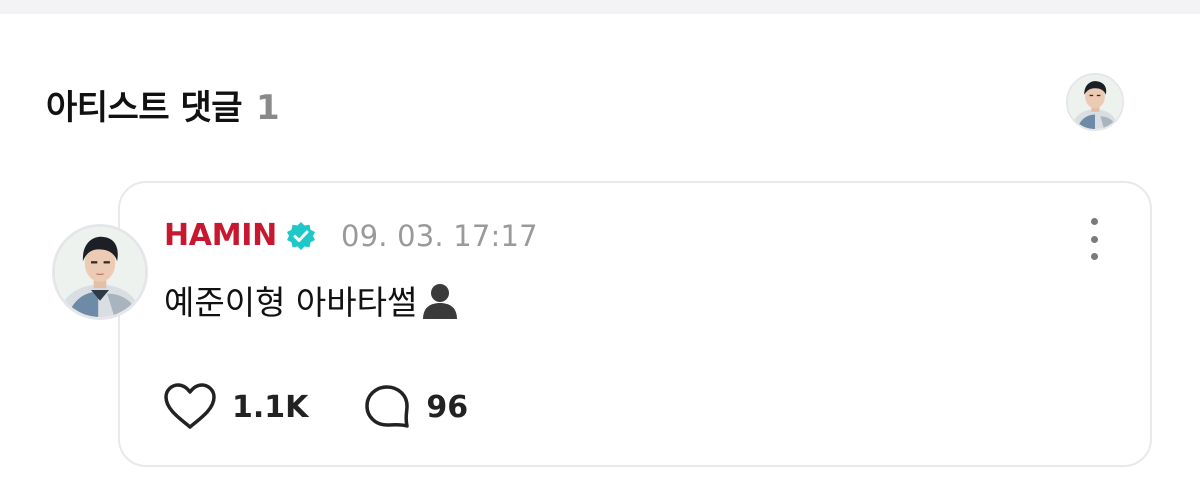 The image size is (1200, 499). I want to click on comment-count: 1, so click(268, 108).